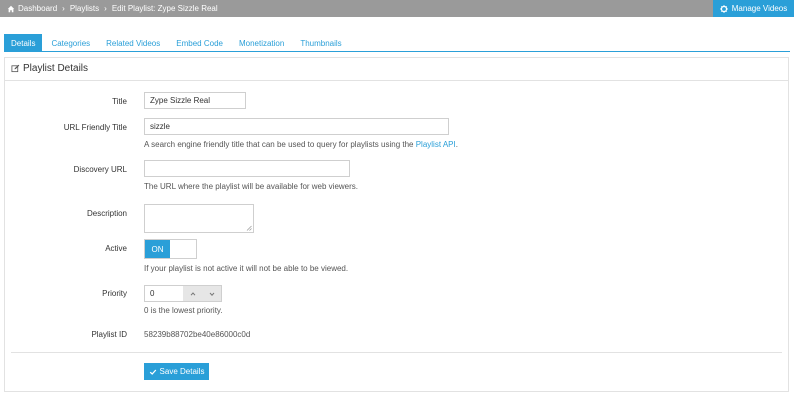 The width and height of the screenshot is (794, 394). Describe the element at coordinates (199, 43) in the screenshot. I see `tab-embed-code: Embed Code` at that location.